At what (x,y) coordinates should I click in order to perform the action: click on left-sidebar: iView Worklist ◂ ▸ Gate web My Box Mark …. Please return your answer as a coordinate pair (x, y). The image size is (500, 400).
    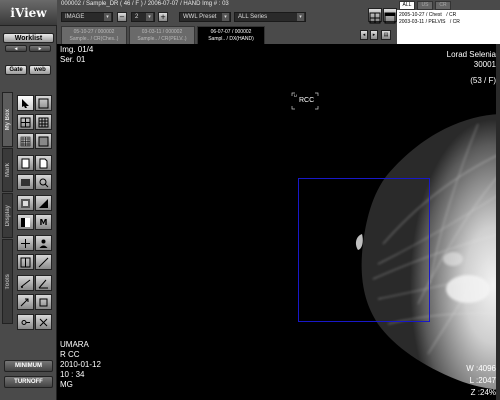
    Looking at the image, I should click on (28, 200).